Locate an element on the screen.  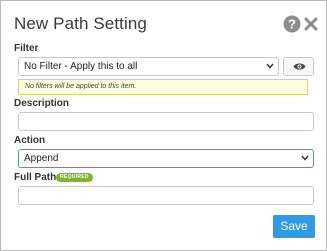
filter-note: No filters will be applied to this item. is located at coordinates (163, 87).